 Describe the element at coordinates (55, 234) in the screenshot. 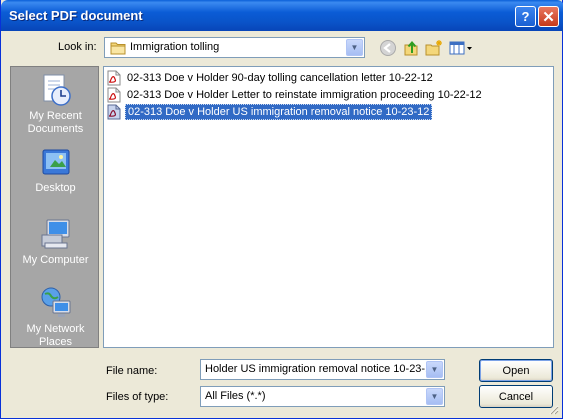

I see `my-computer-icon` at that location.